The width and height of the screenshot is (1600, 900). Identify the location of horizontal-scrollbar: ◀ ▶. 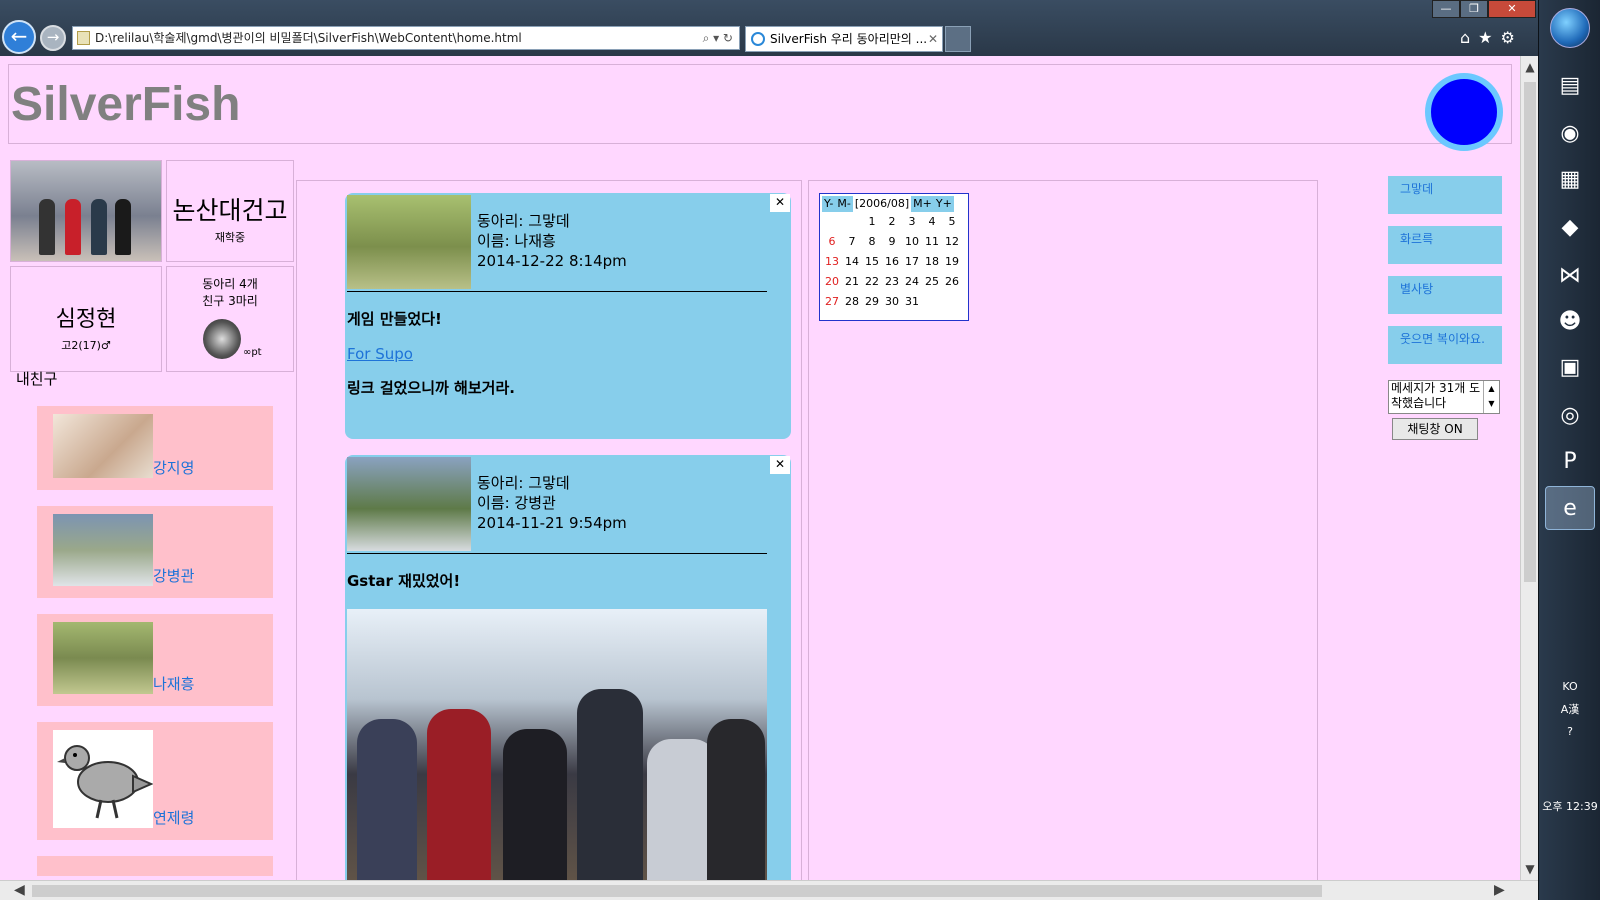
(769, 890).